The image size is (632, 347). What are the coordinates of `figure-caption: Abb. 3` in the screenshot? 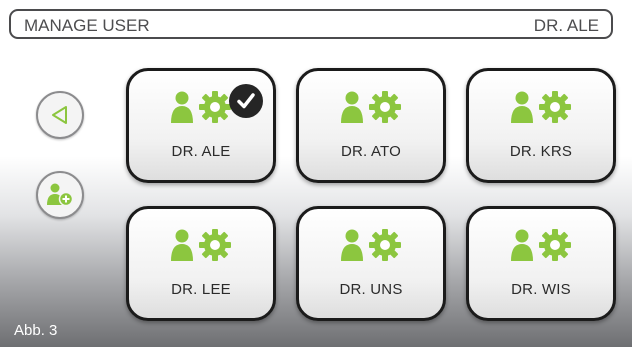 It's located at (36, 330).